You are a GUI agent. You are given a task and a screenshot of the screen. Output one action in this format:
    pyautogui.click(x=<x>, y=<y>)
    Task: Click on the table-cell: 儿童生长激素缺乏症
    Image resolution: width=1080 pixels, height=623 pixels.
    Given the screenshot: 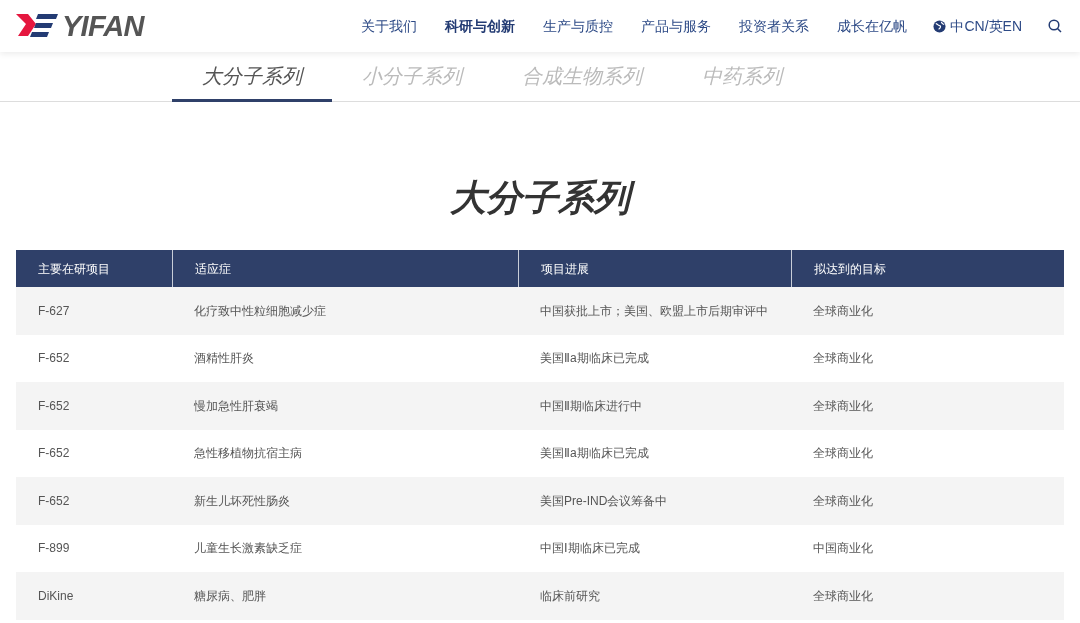 What is the action you would take?
    pyautogui.click(x=345, y=548)
    